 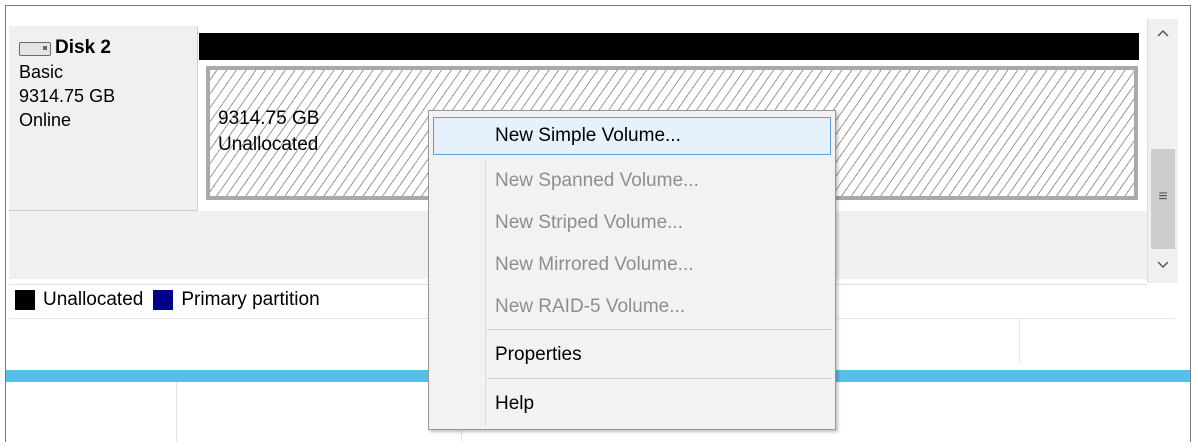 What do you see at coordinates (103, 118) in the screenshot?
I see `disk-info-panel: Disk 2 Basic 9314.75 GB Online` at bounding box center [103, 118].